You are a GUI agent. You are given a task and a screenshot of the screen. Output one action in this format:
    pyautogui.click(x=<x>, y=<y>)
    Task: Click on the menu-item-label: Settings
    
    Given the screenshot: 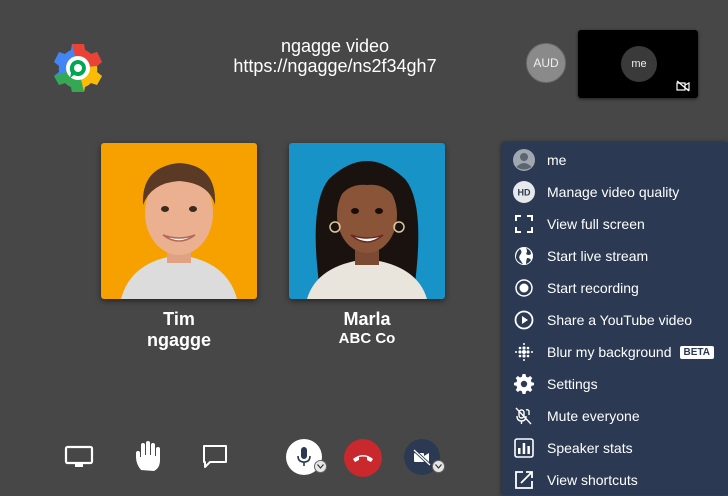 What is the action you would take?
    pyautogui.click(x=572, y=384)
    